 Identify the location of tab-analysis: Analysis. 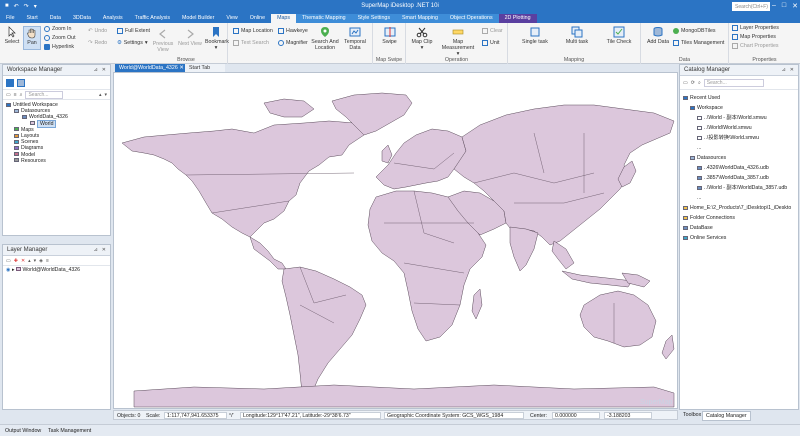
(113, 18).